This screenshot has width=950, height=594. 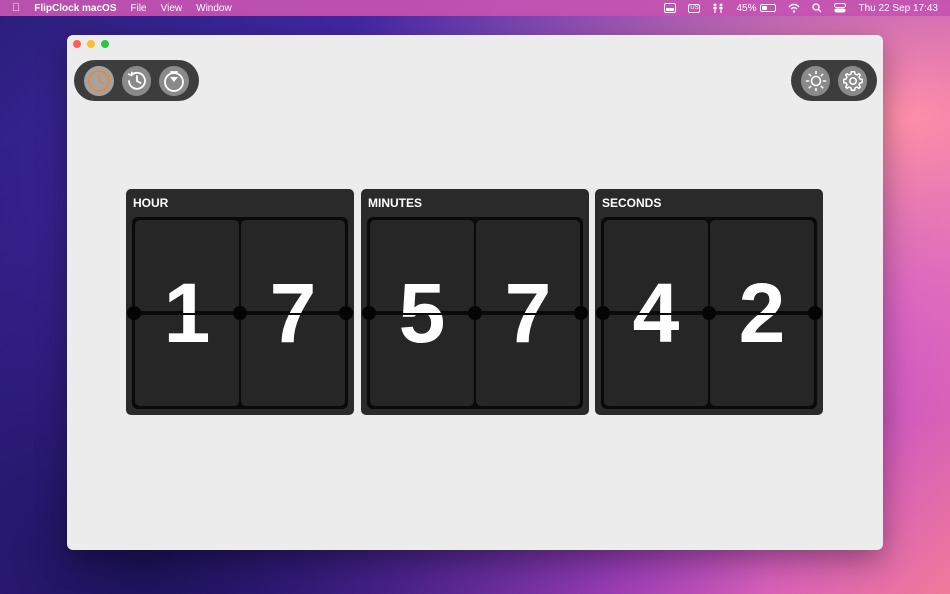 What do you see at coordinates (293, 313) in the screenshot?
I see `hour-digit-ones: 7` at bounding box center [293, 313].